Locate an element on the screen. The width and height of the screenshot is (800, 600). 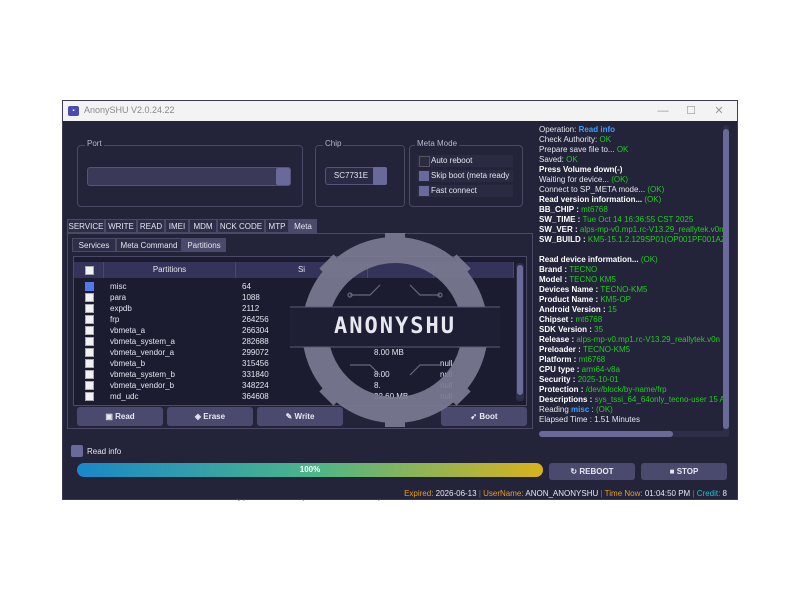
tab-read: READ is located at coordinates (151, 226).